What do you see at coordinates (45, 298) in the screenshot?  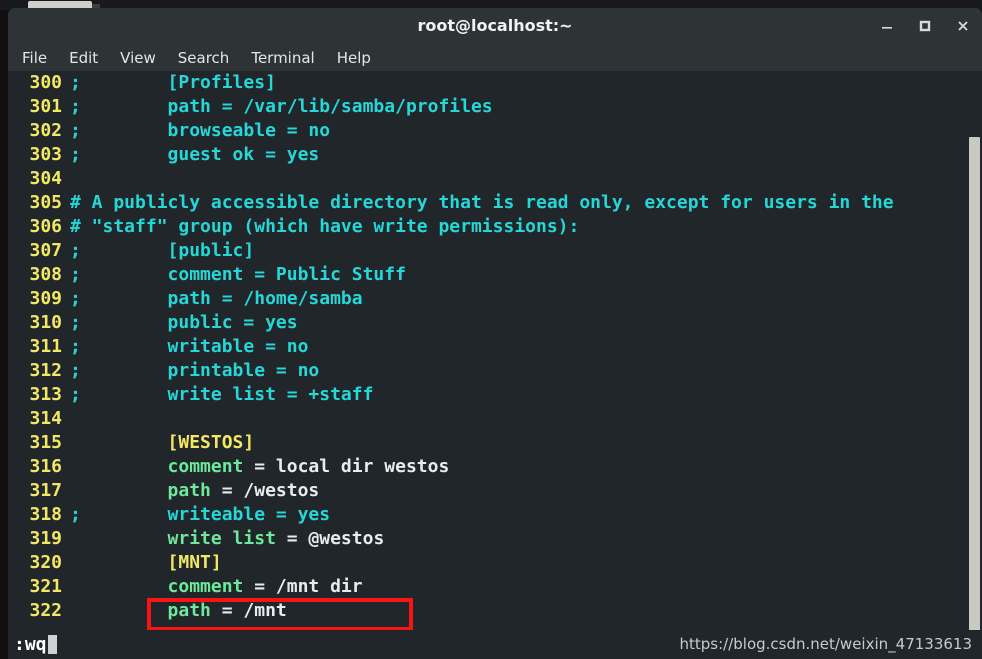 I see `line-number: 309` at bounding box center [45, 298].